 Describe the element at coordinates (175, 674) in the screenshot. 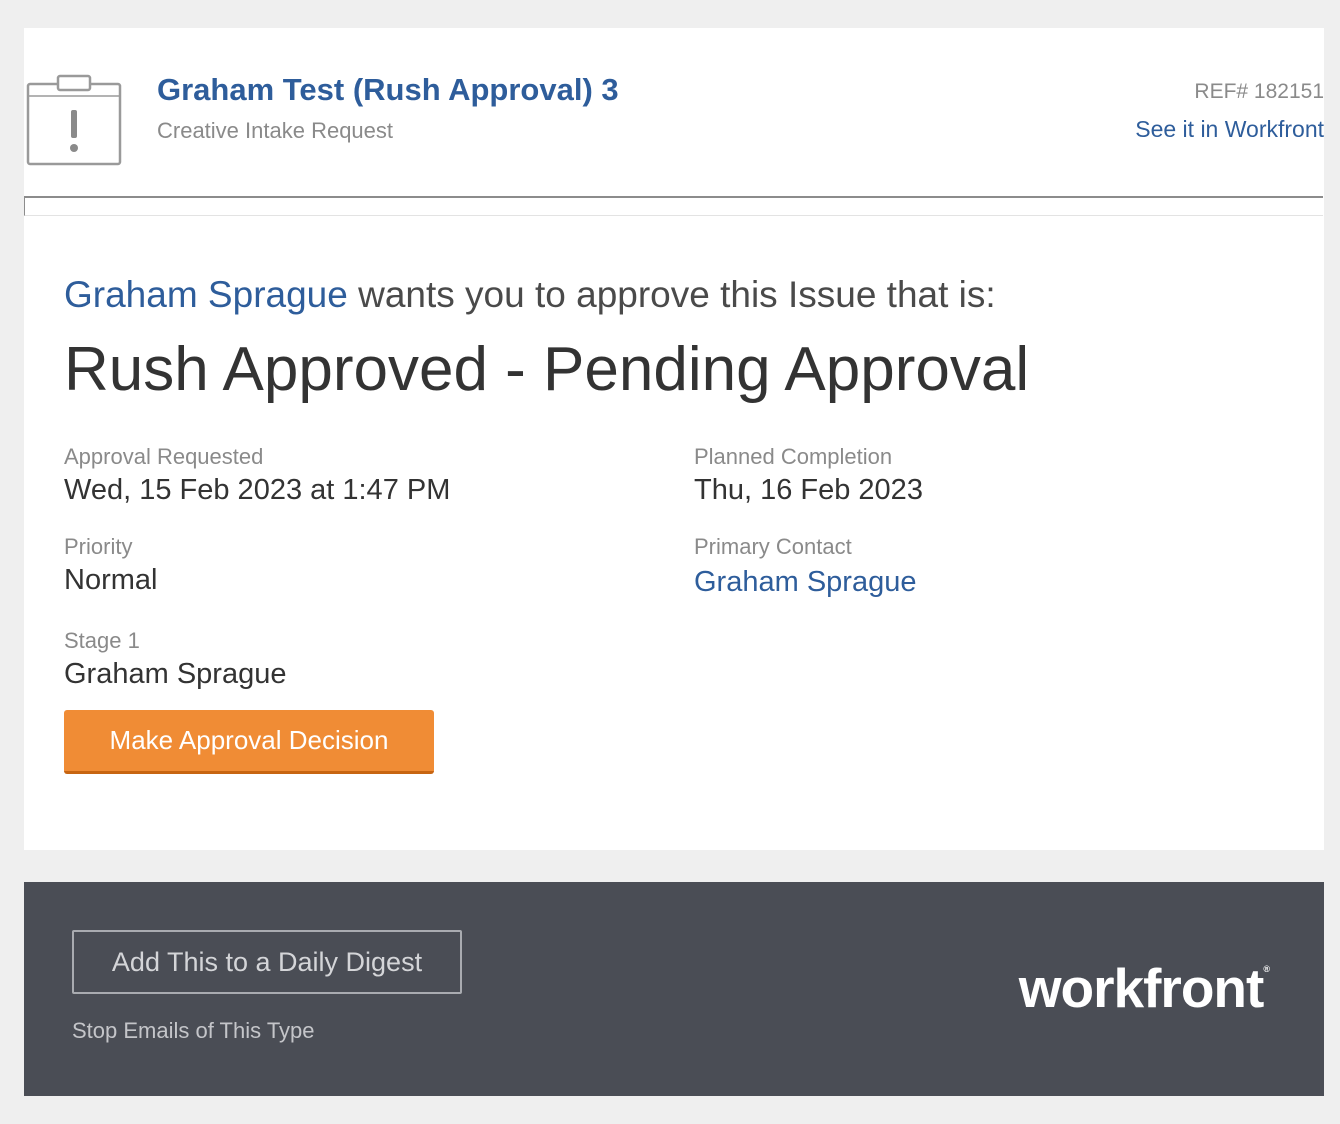

I see `stage-value: Graham Sprague` at that location.